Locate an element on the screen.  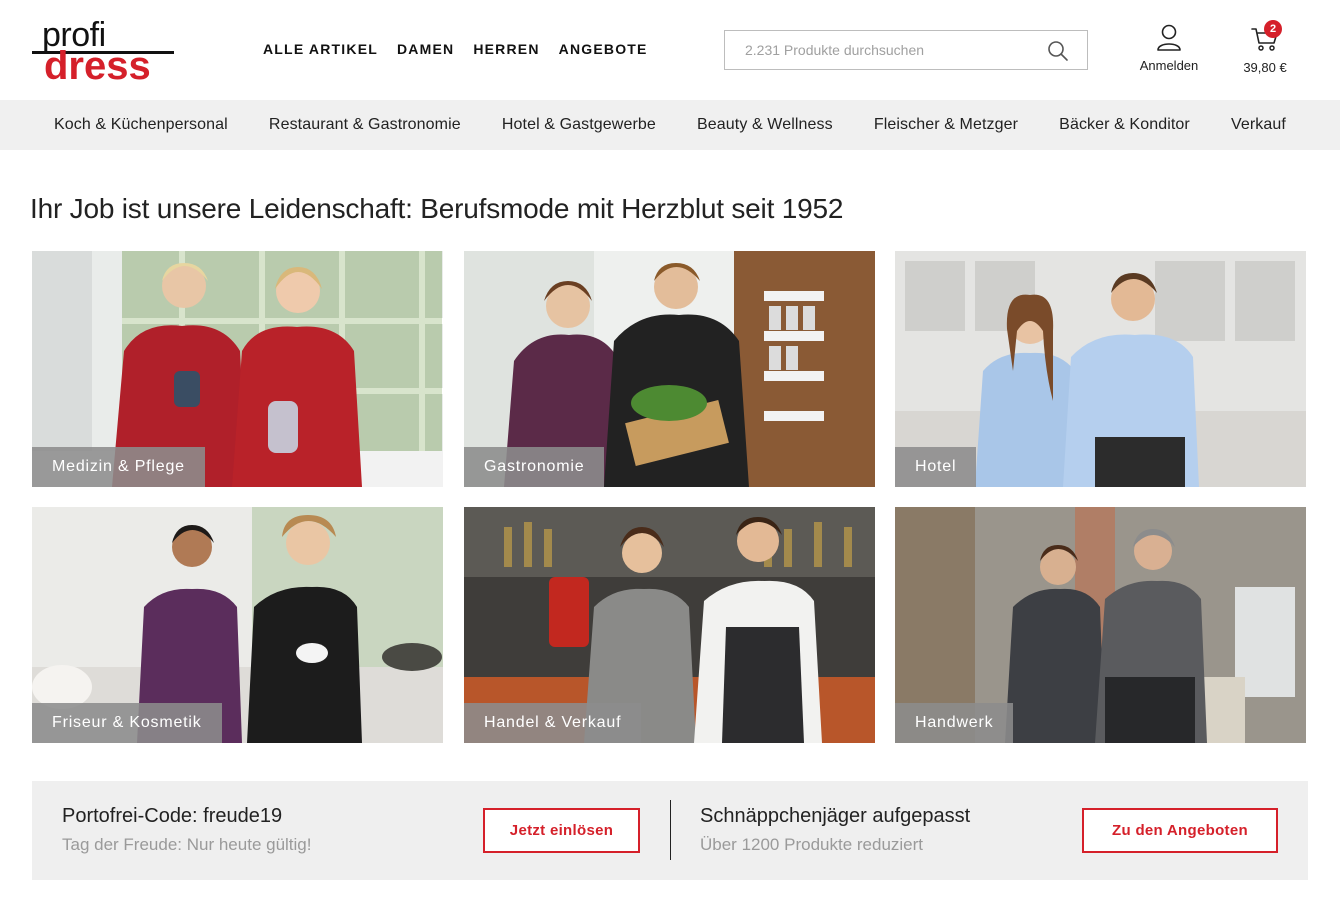
category-hotel: Hotel & Gastgewerbe is located at coordinates (579, 125).